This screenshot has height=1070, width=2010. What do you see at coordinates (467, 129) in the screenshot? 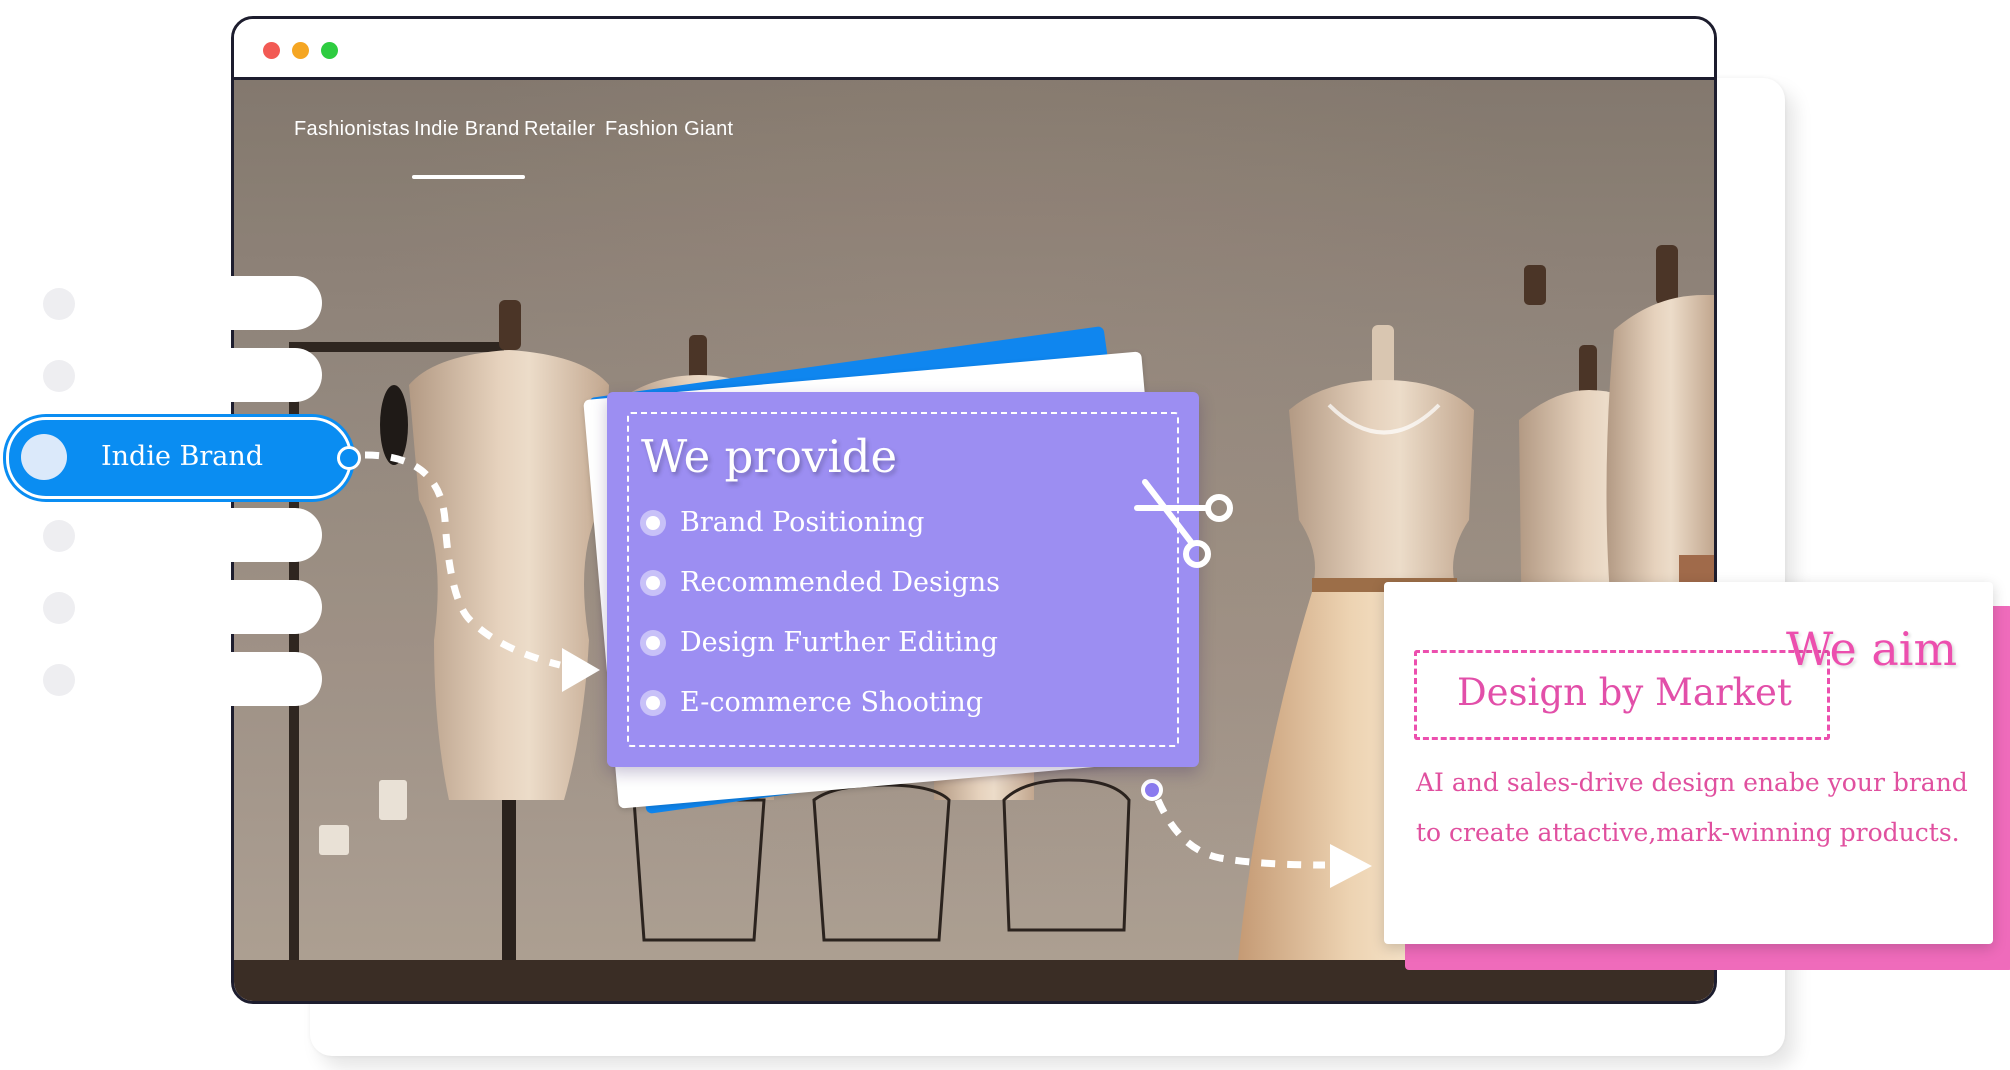
I see `nav-tab-indie-brand: Indie Brand` at bounding box center [467, 129].